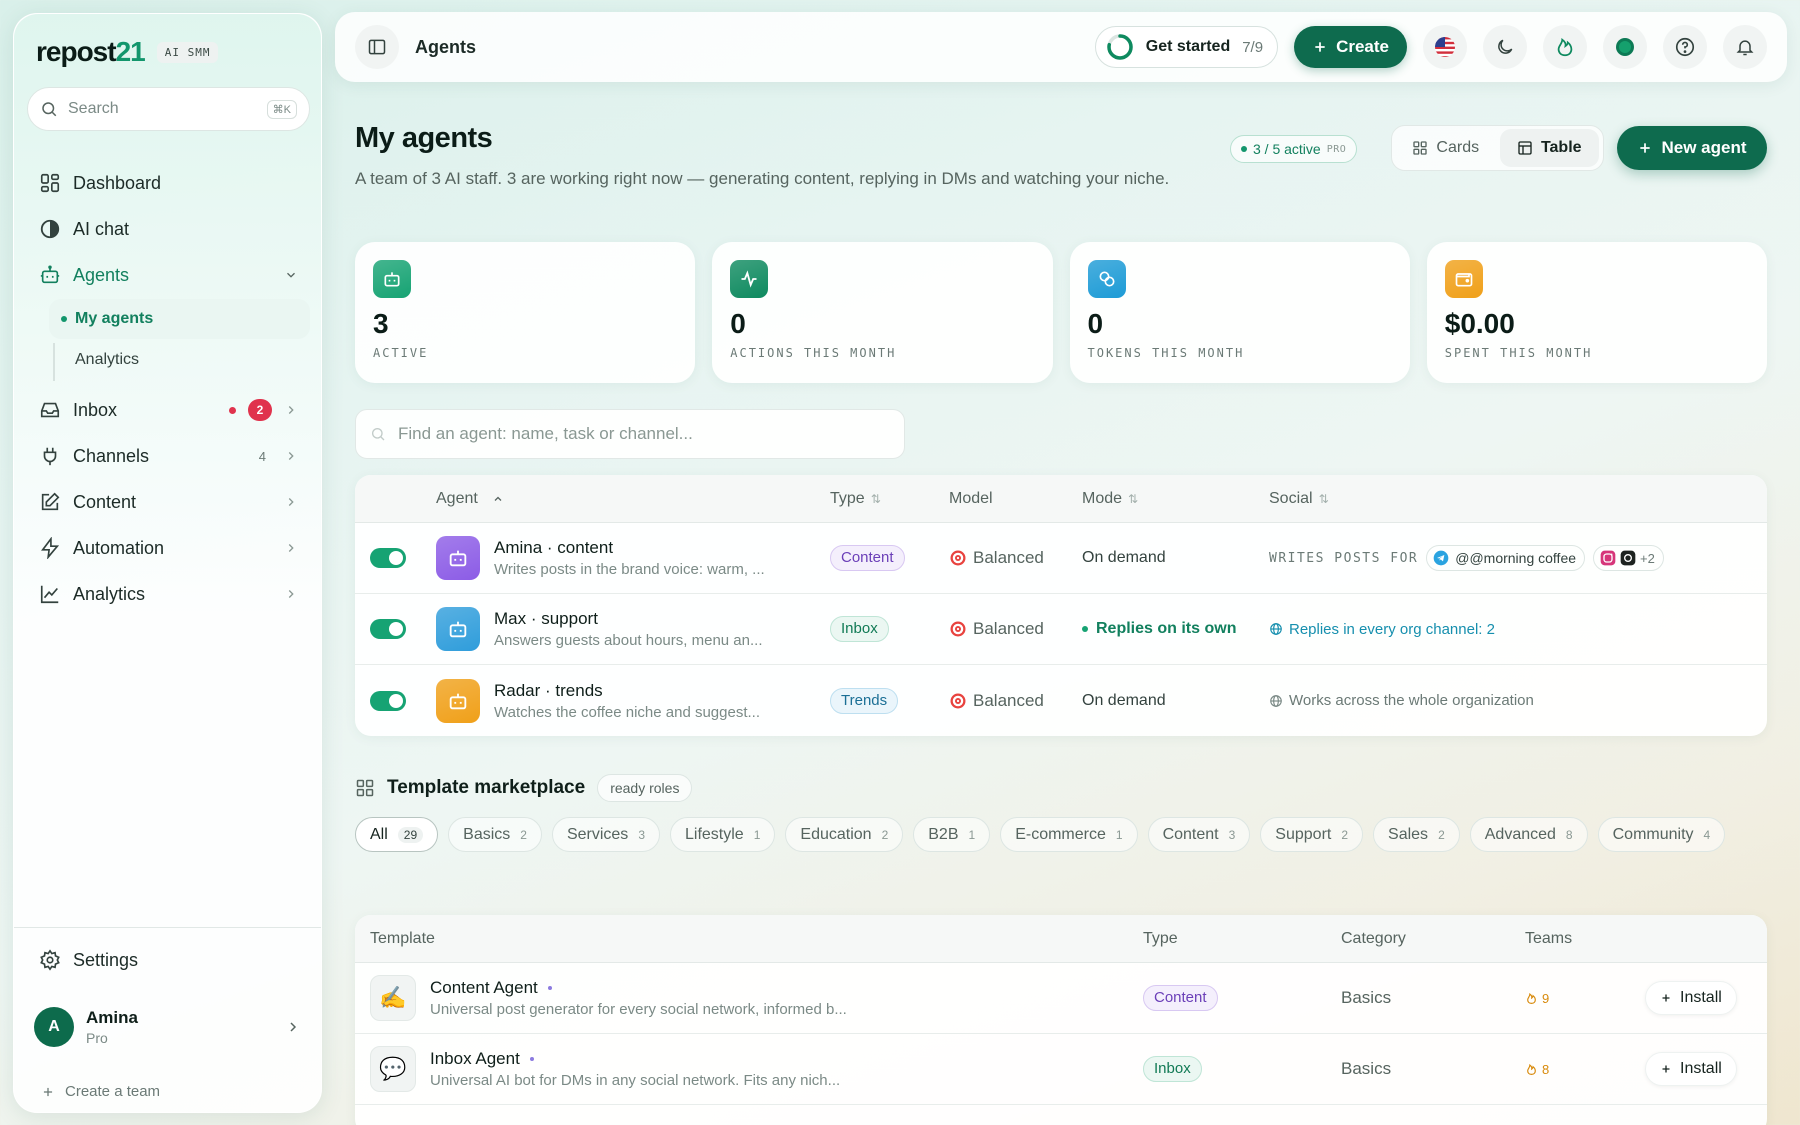  What do you see at coordinates (1294, 149) in the screenshot?
I see `active-agents-badge: 3 / 5 active PRO` at bounding box center [1294, 149].